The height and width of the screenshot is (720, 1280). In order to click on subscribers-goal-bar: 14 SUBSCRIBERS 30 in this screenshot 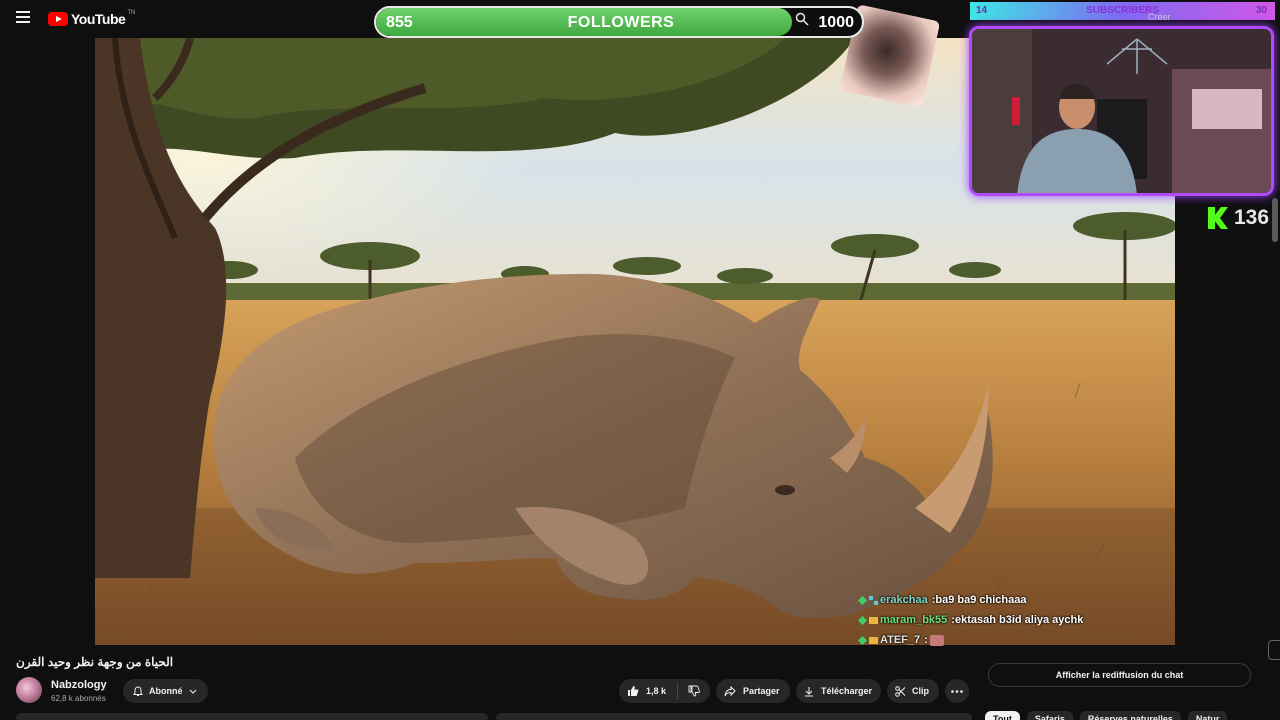, I will do `click(1122, 11)`.